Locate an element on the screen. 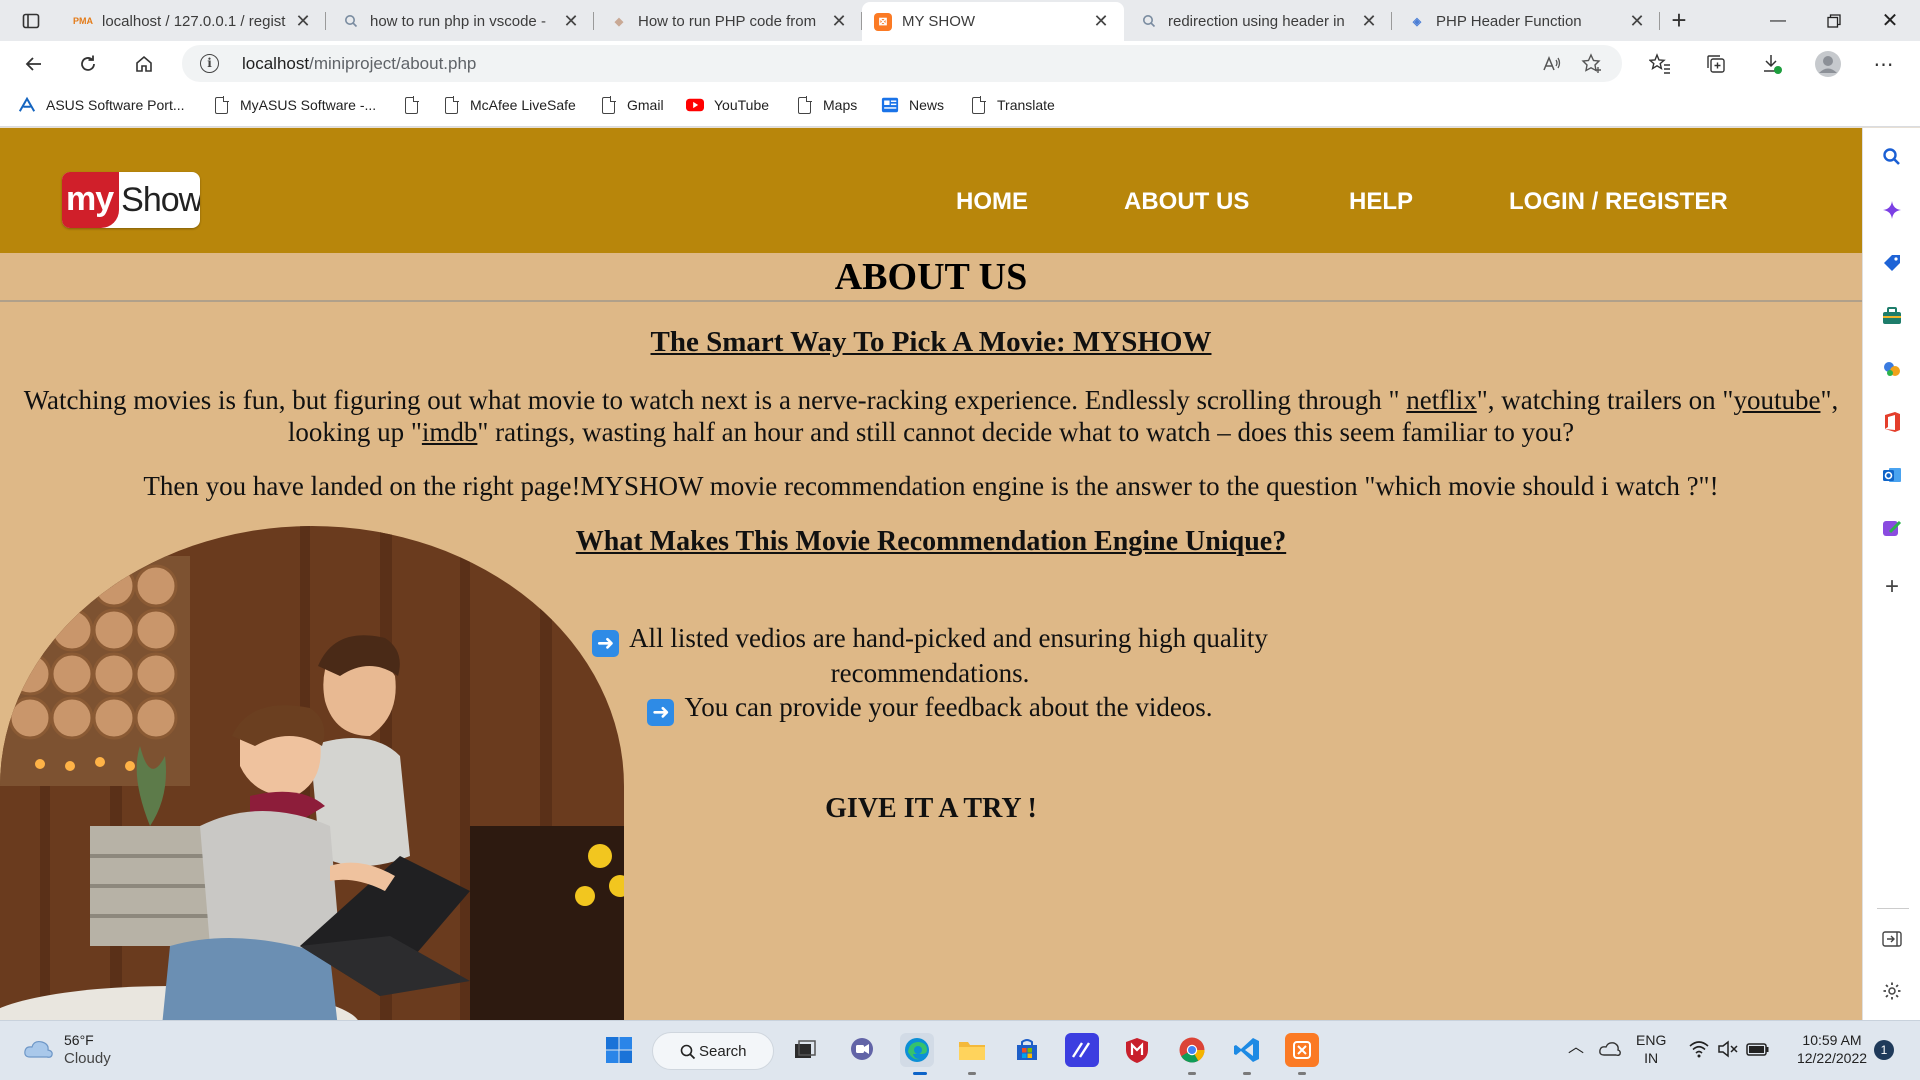  office-icon is located at coordinates (1892, 422).